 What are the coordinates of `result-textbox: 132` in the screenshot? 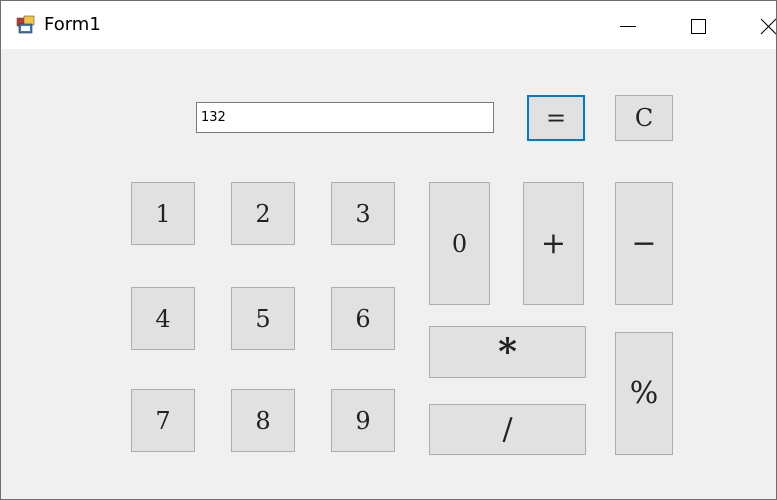 It's located at (345, 117).